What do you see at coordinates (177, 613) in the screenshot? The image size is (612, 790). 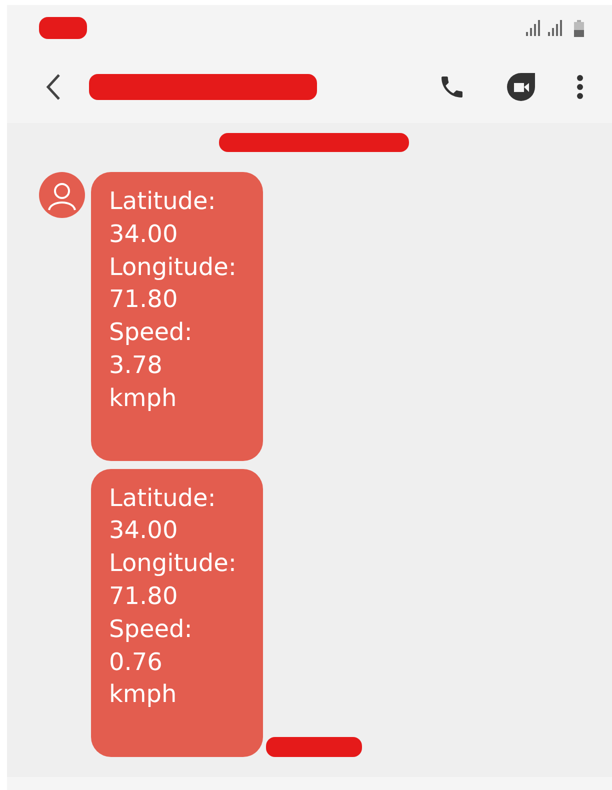 I see `message-bubble: Latitude: 34.00 Longitude: 71.80 Speed: 0.76 kmph` at bounding box center [177, 613].